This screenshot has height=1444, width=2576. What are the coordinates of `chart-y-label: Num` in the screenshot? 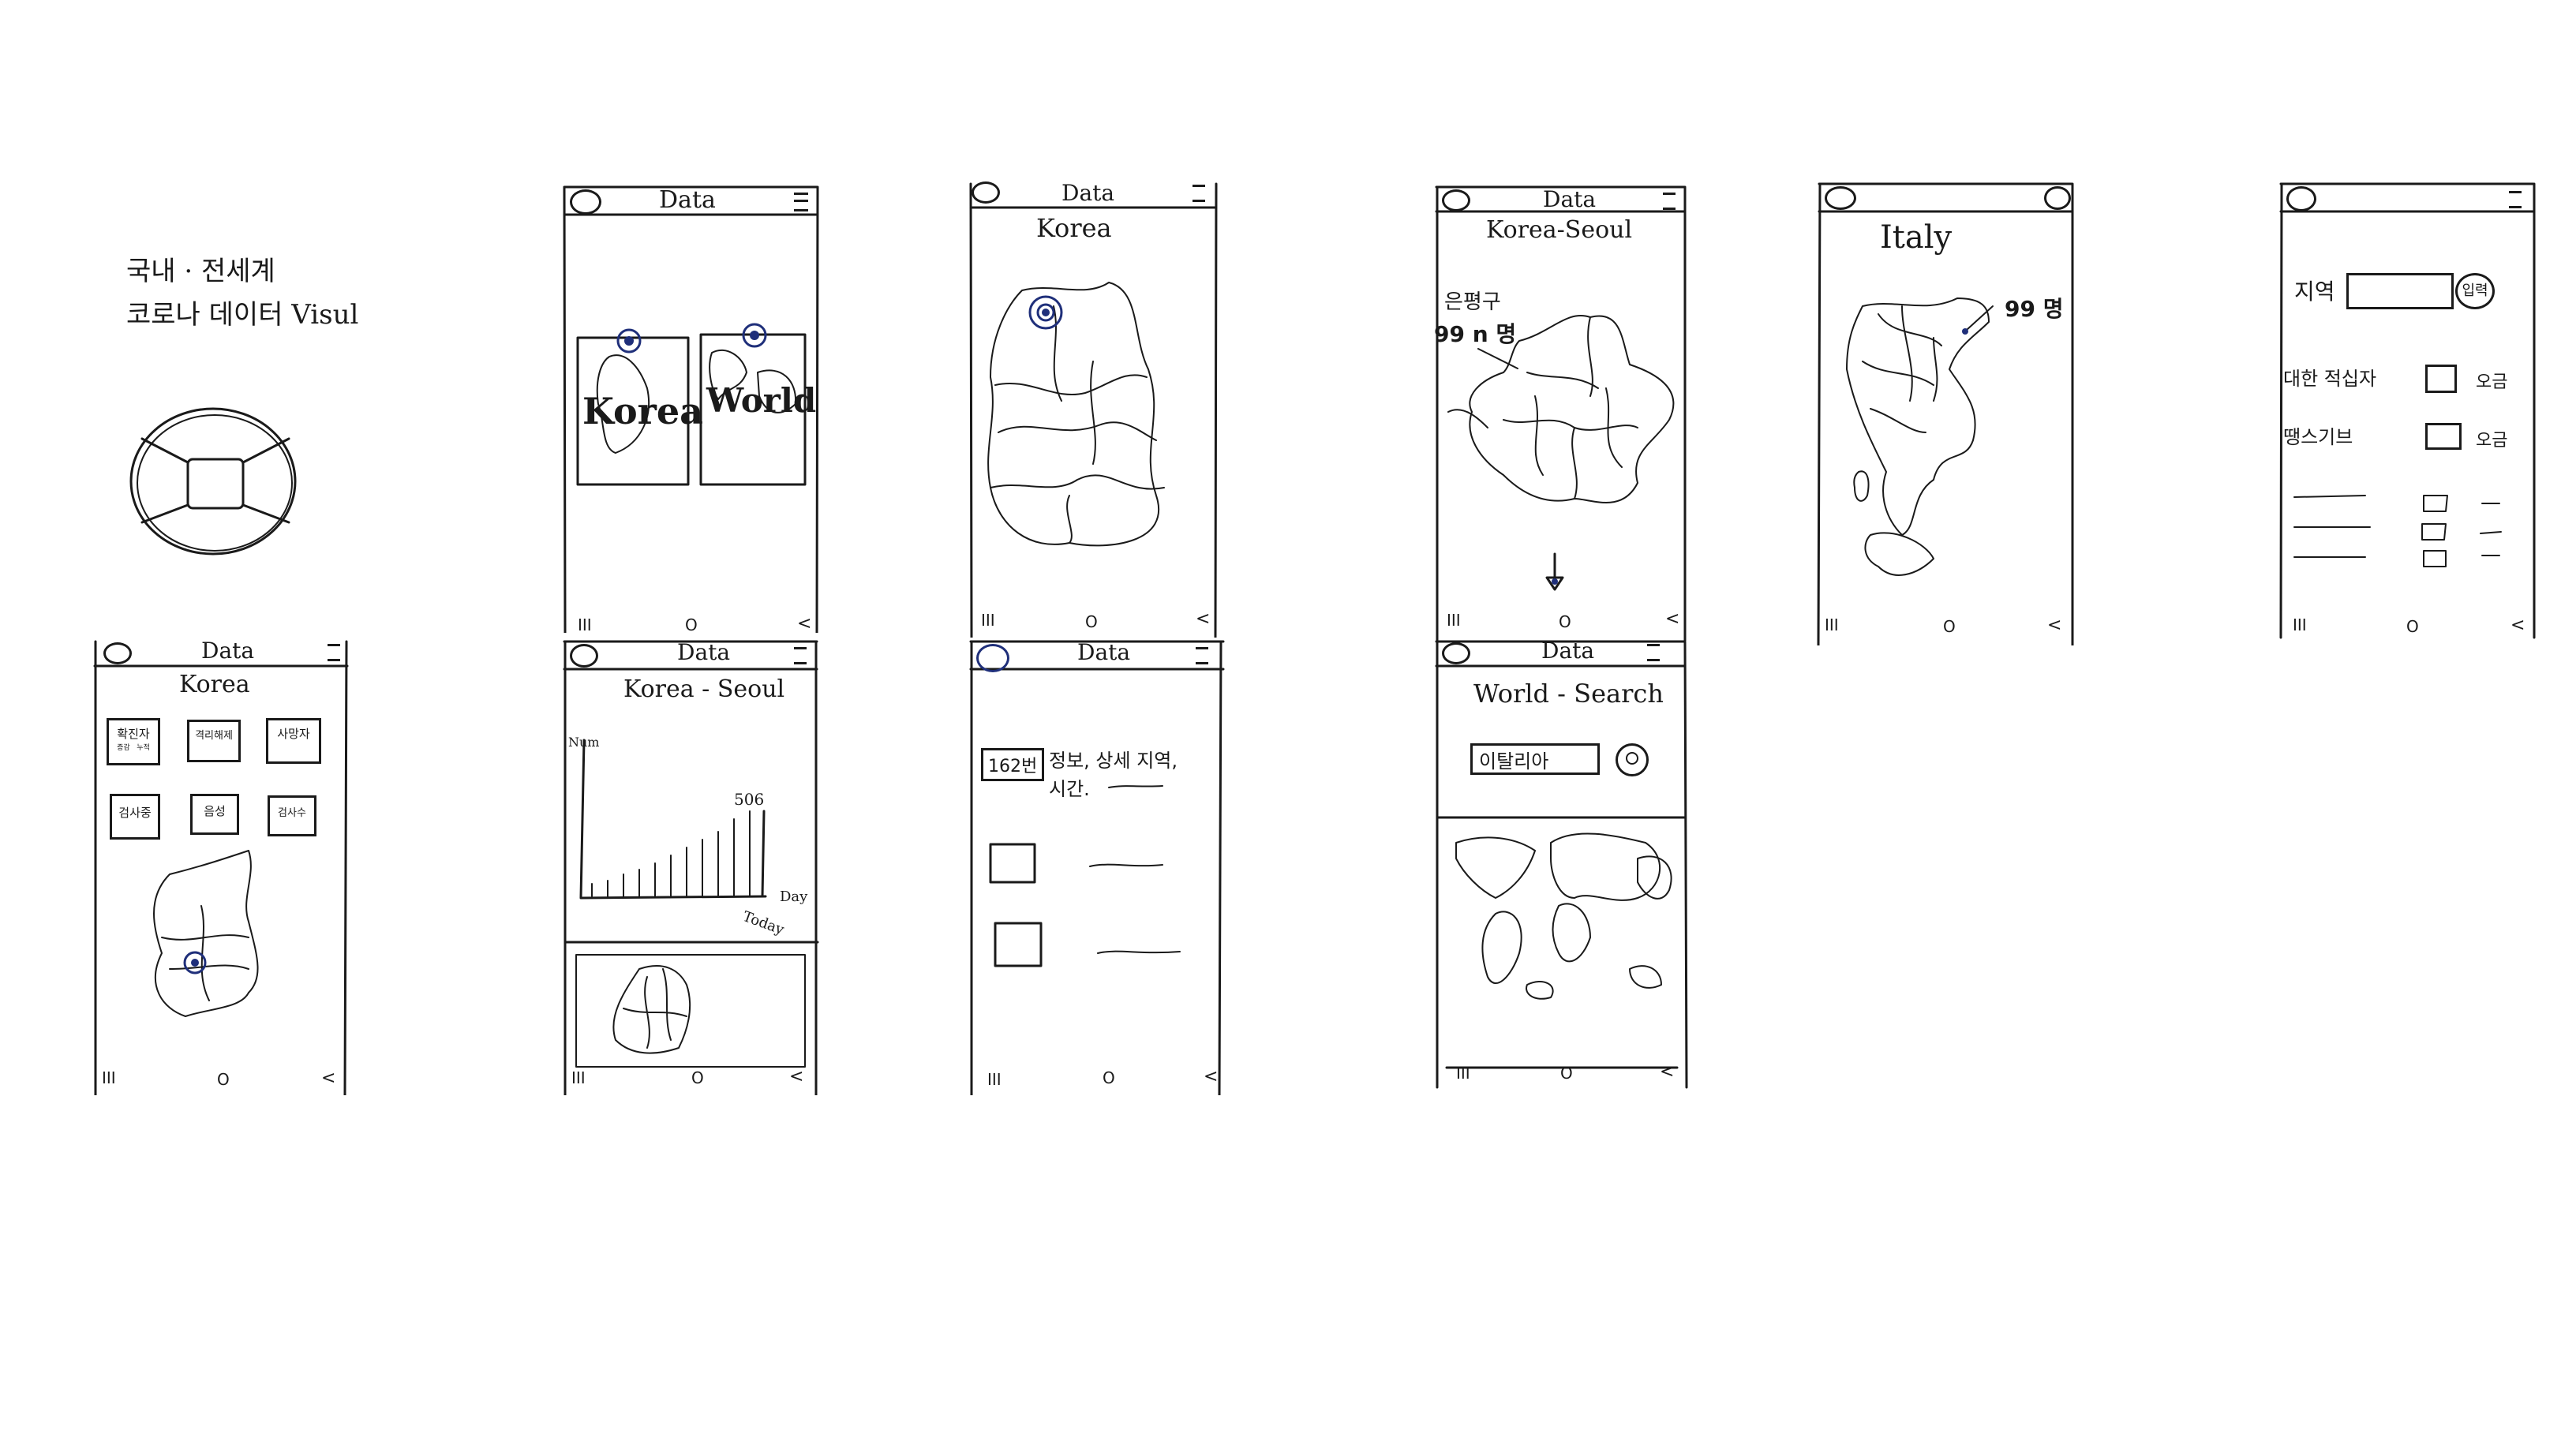 It's located at (583, 742).